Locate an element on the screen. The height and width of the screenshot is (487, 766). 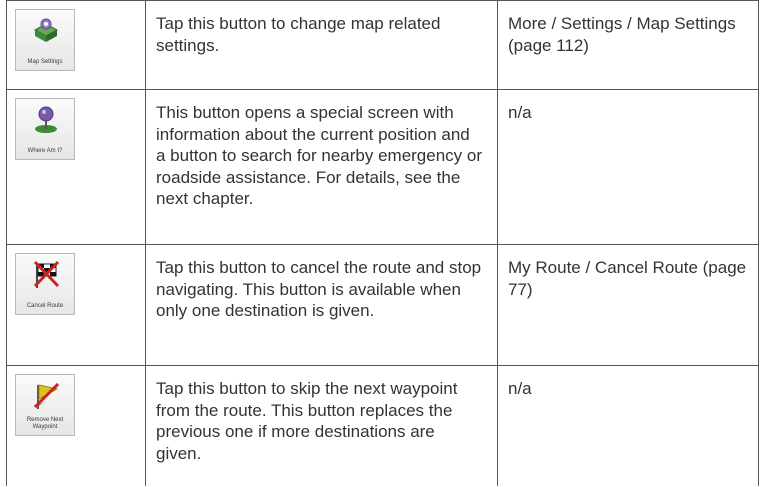
where-am-i-icon is located at coordinates (46, 119).